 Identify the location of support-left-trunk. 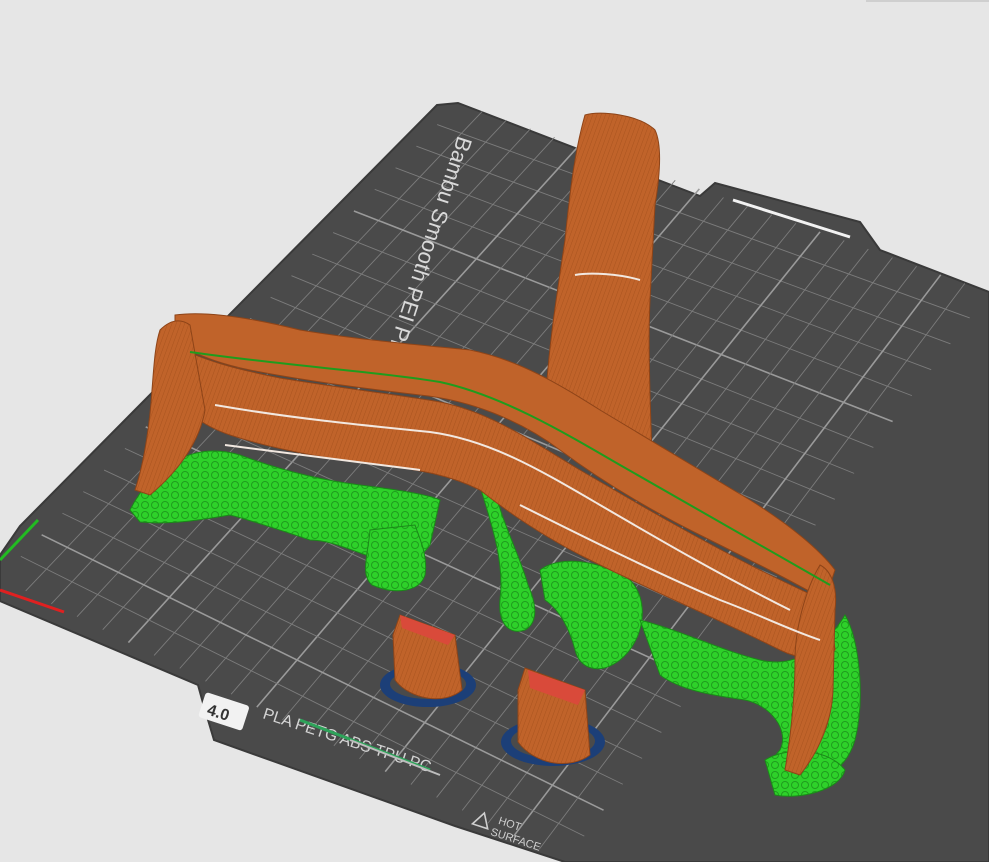
(396, 558).